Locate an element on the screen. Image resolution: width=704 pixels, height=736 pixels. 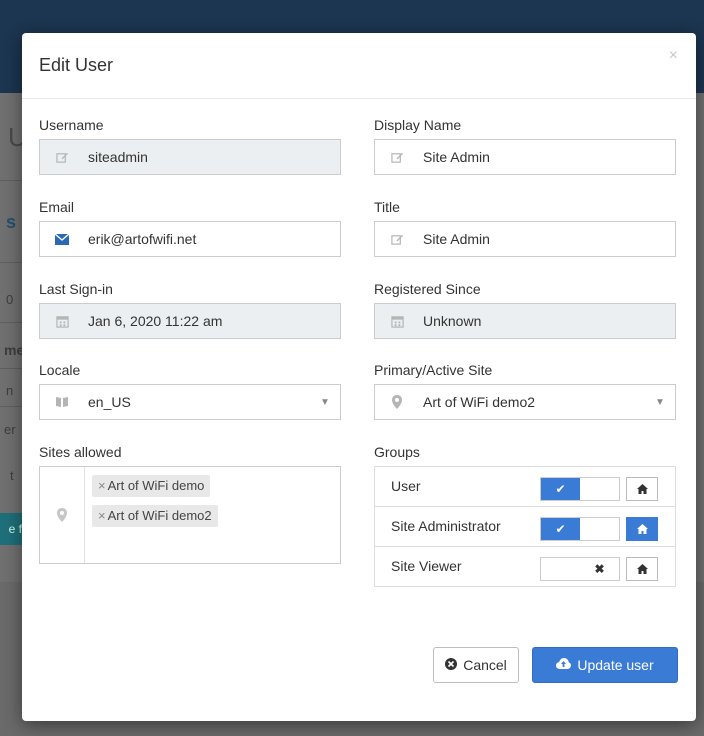
modal-title: Edit User is located at coordinates (76, 65).